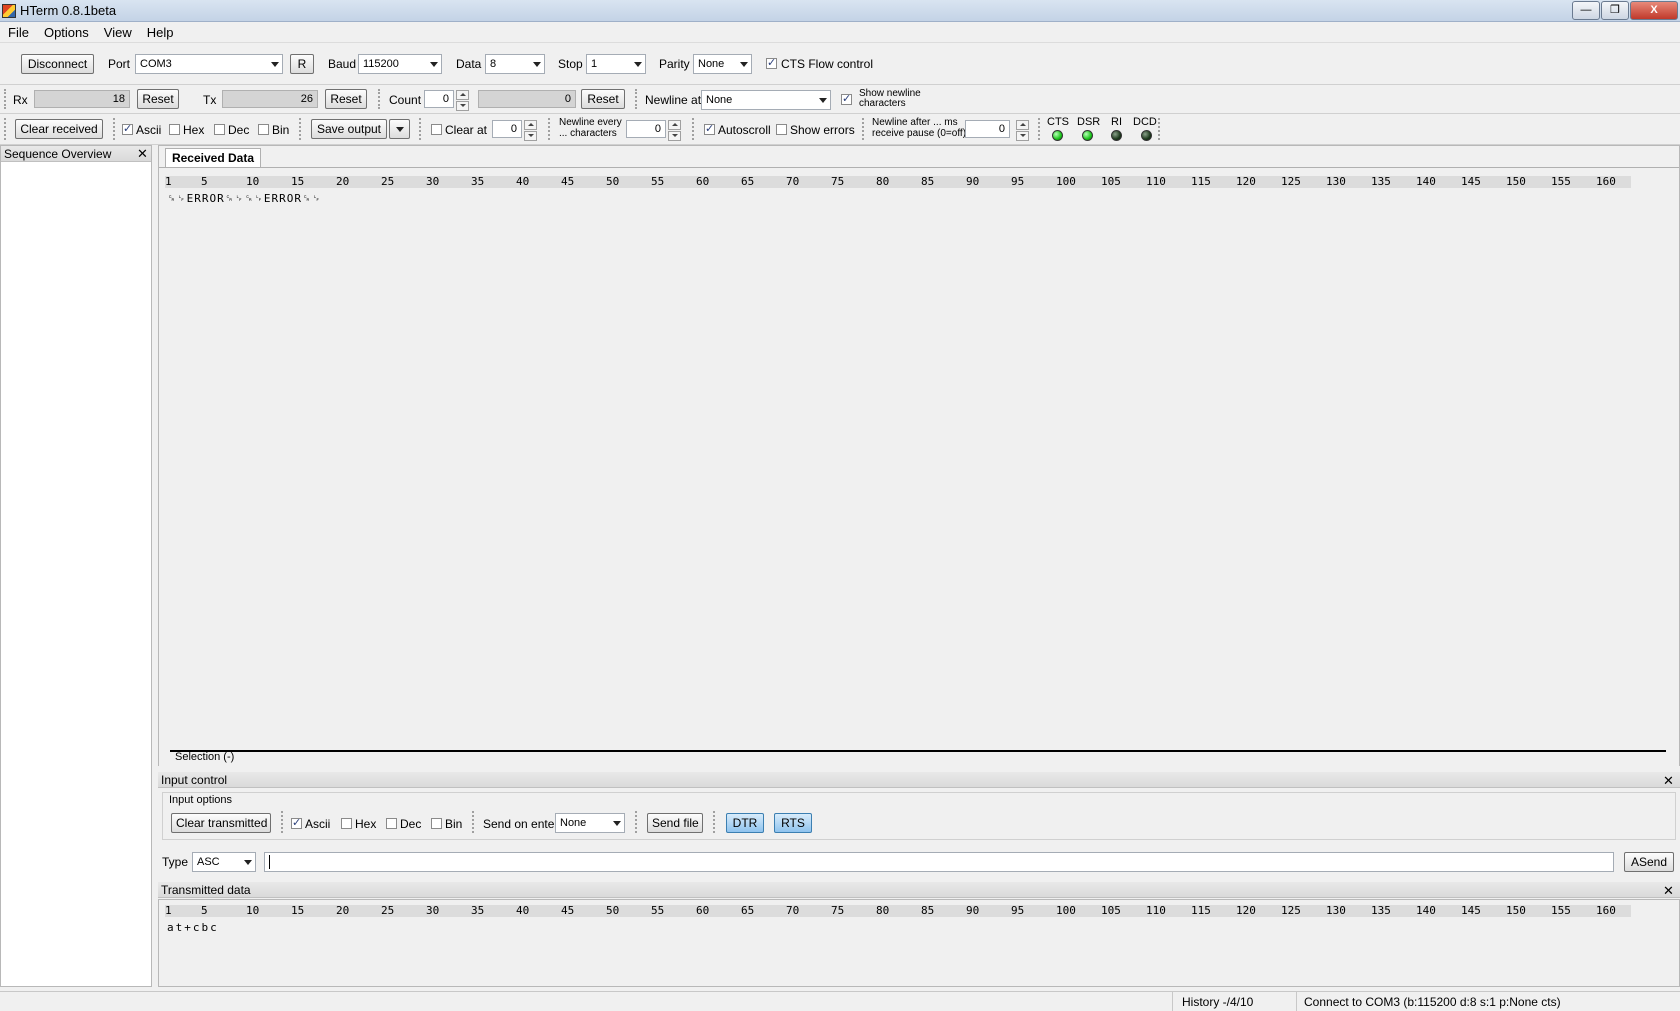 This screenshot has width=1680, height=1011. Describe the element at coordinates (1586, 10) in the screenshot. I see `minimize-button: —` at that location.